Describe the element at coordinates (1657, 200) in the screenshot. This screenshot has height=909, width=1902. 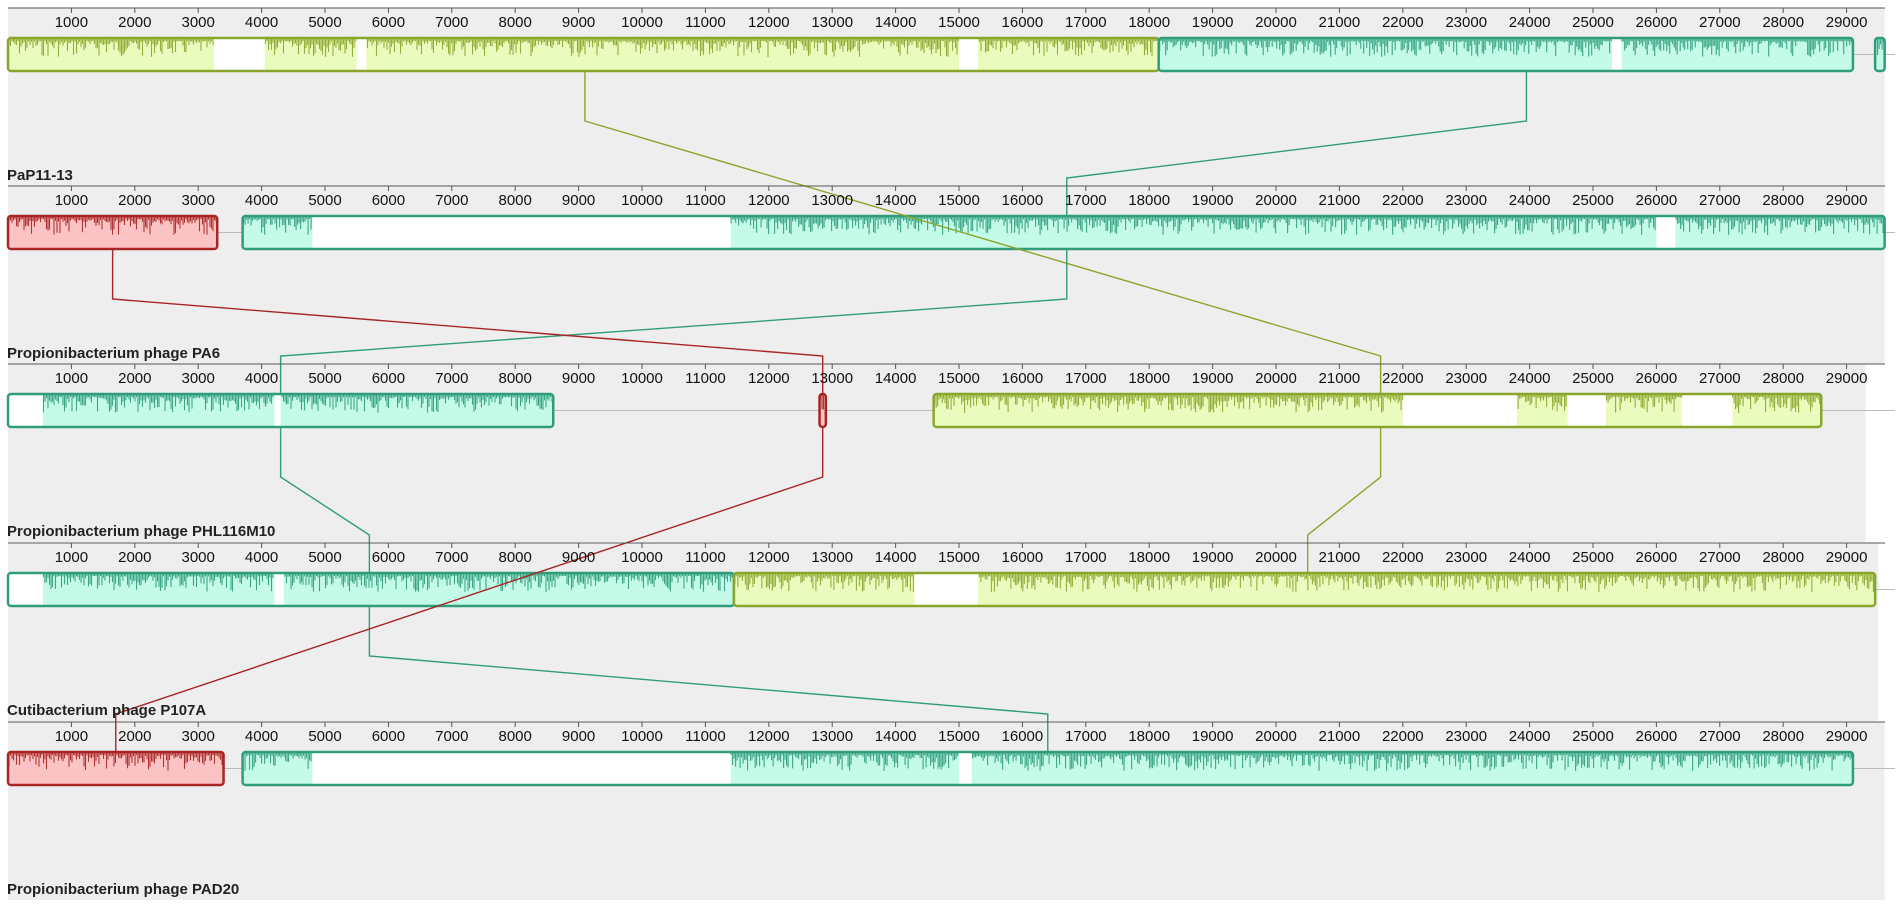
I see `tick-label: 26000` at that location.